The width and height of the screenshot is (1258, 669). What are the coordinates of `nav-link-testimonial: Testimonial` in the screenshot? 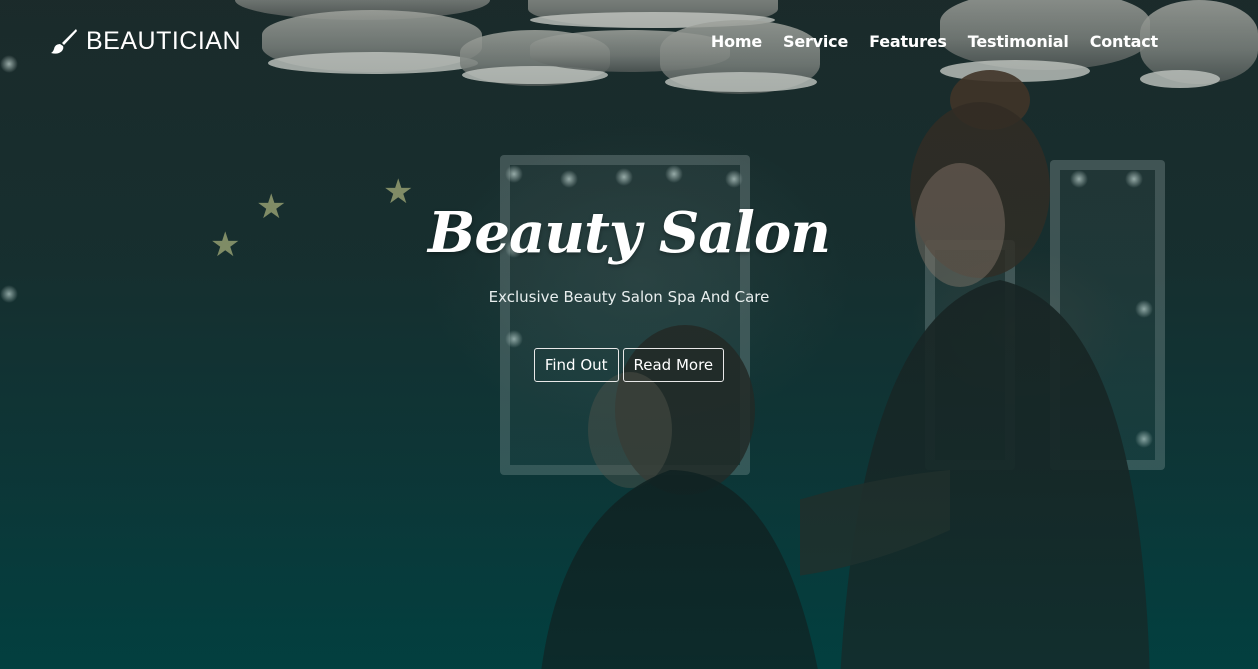 It's located at (1018, 41).